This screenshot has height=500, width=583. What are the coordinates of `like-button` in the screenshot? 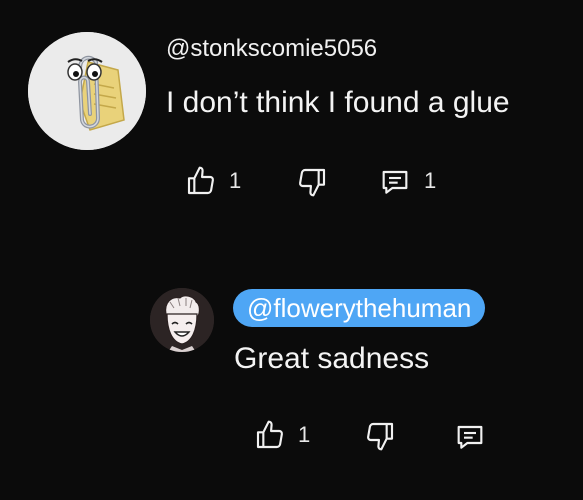 It's located at (201, 181).